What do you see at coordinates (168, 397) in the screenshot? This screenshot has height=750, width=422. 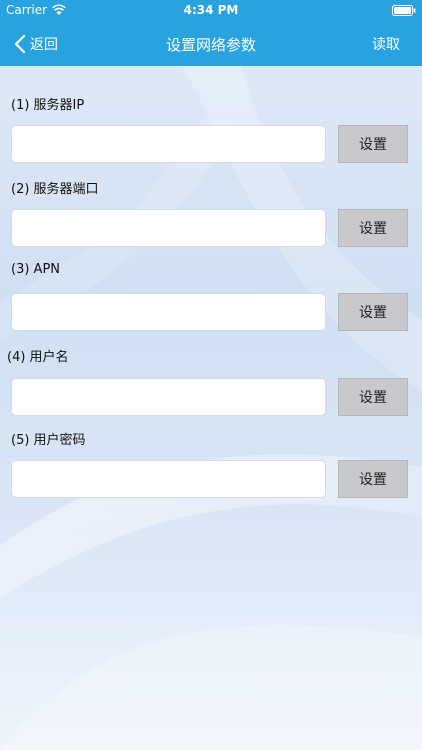 I see `username-input` at bounding box center [168, 397].